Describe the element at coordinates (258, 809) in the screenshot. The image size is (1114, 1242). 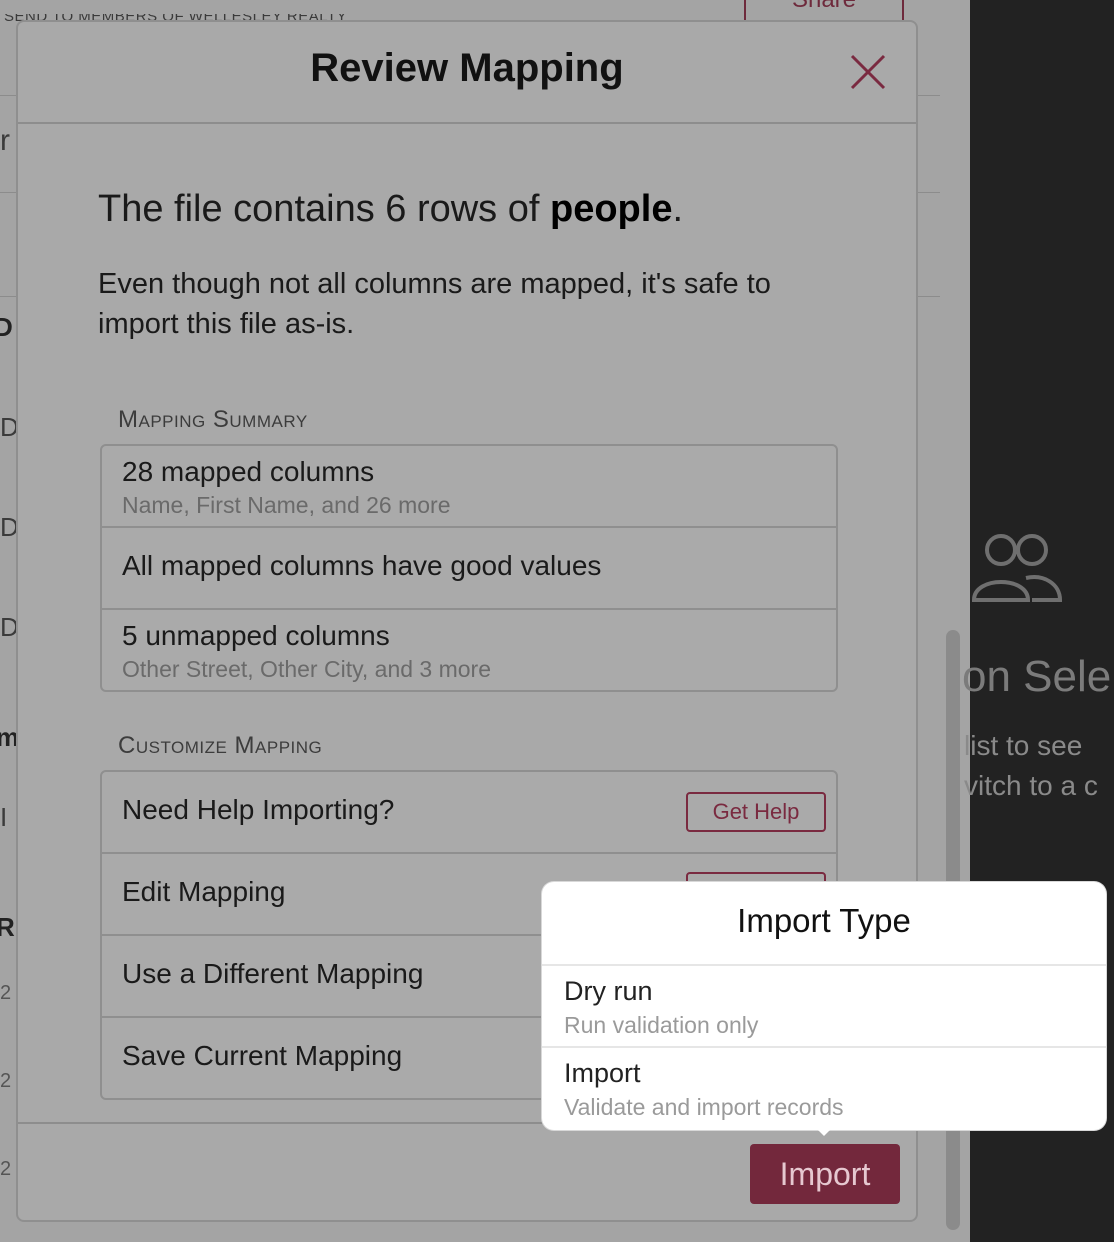
I see `list-item-label: Need Help Importing?` at that location.